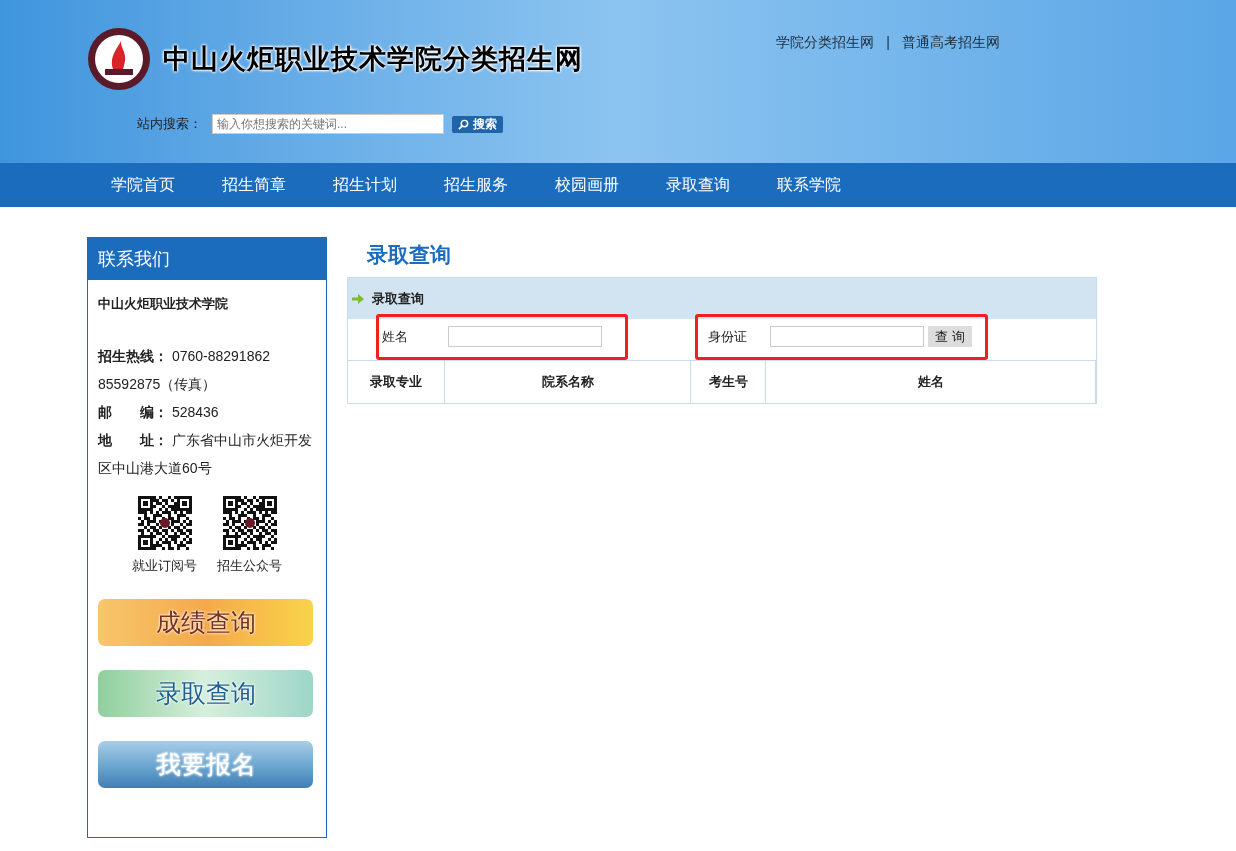 The width and height of the screenshot is (1236, 851). I want to click on link-banner: 录取查询, so click(205, 693).